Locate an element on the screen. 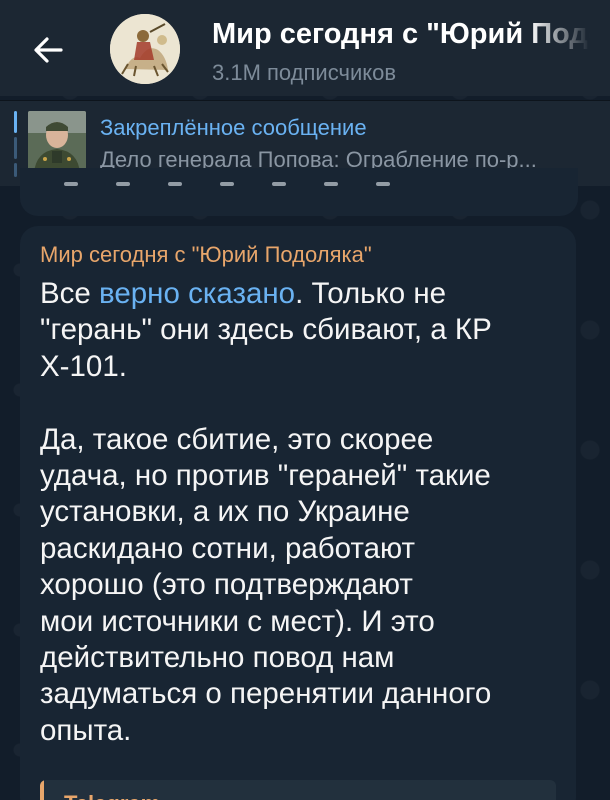 This screenshot has height=800, width=610. message-line: Все верно сказано. Только не is located at coordinates (243, 293).